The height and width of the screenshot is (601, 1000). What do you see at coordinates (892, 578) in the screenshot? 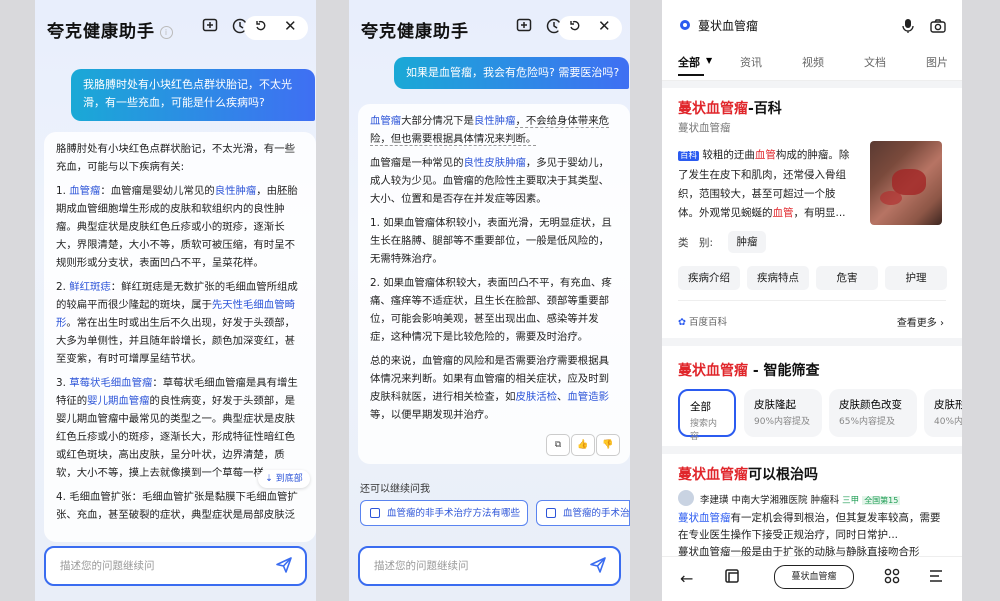
I see `grid-icon` at bounding box center [892, 578].